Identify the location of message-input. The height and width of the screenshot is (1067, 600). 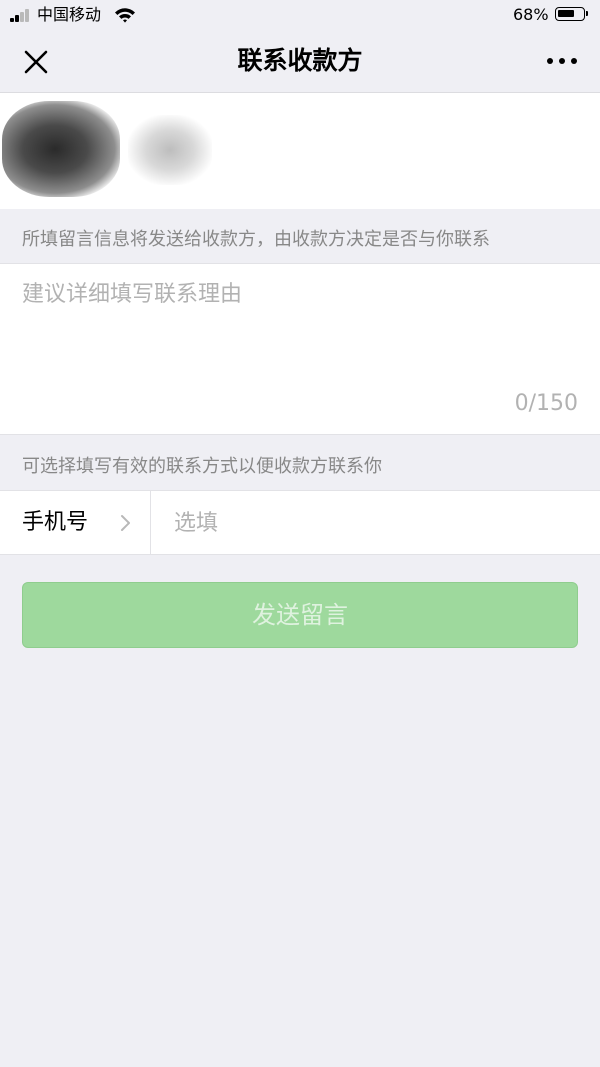
(300, 330).